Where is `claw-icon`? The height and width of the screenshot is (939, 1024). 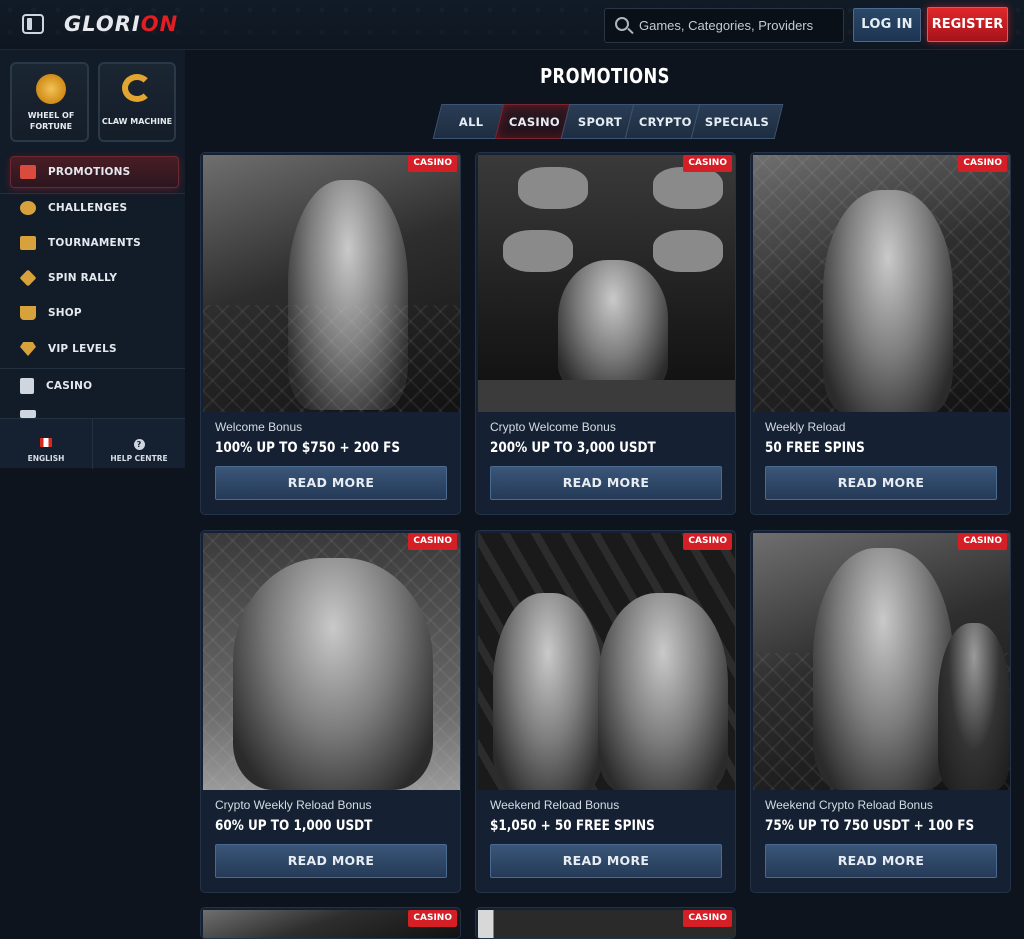 claw-icon is located at coordinates (137, 88).